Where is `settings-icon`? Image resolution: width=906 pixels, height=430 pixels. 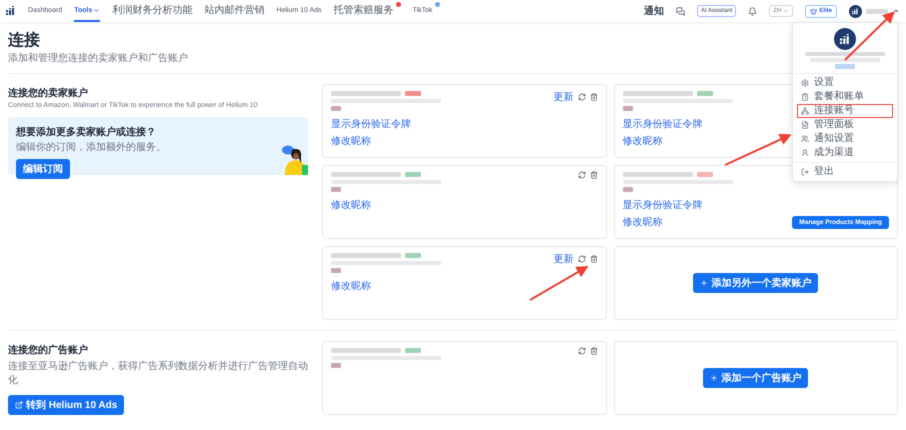
settings-icon is located at coordinates (805, 83).